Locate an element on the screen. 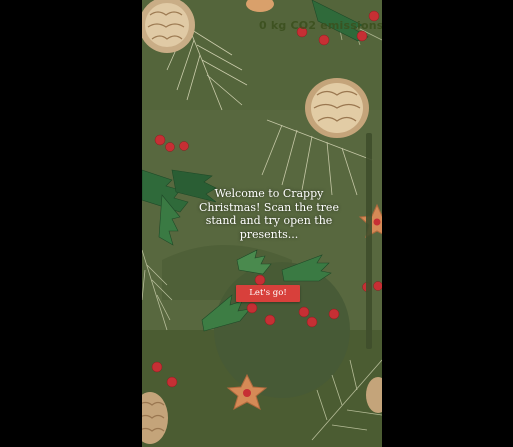 The height and width of the screenshot is (447, 513). emission-level-meter is located at coordinates (369, 241).